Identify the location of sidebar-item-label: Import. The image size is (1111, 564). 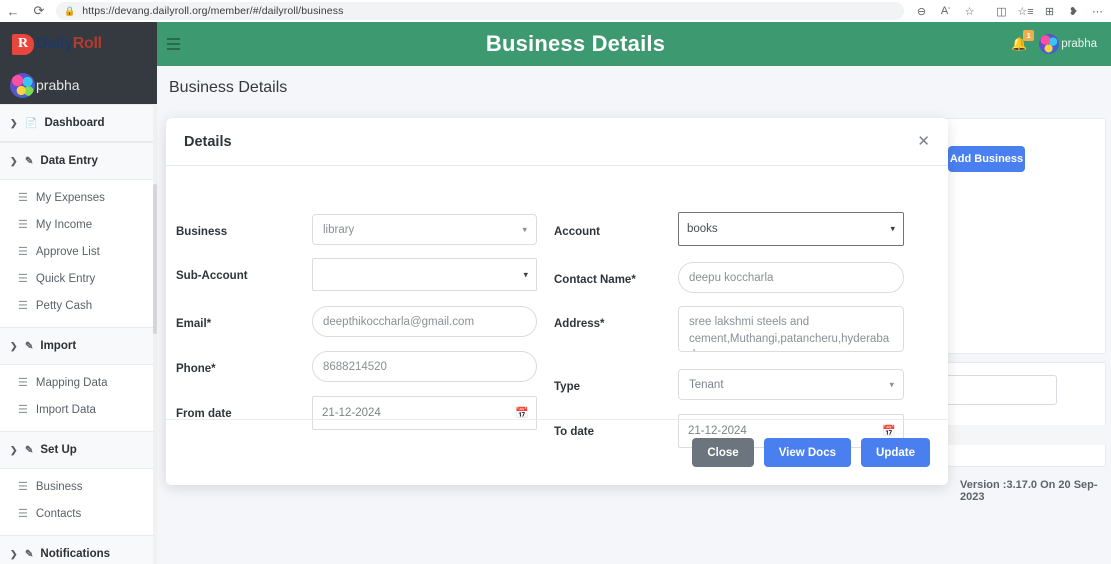
(58, 346).